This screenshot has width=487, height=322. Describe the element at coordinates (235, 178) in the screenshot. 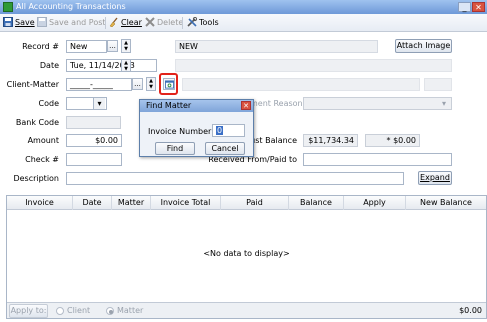

I see `description-field` at that location.